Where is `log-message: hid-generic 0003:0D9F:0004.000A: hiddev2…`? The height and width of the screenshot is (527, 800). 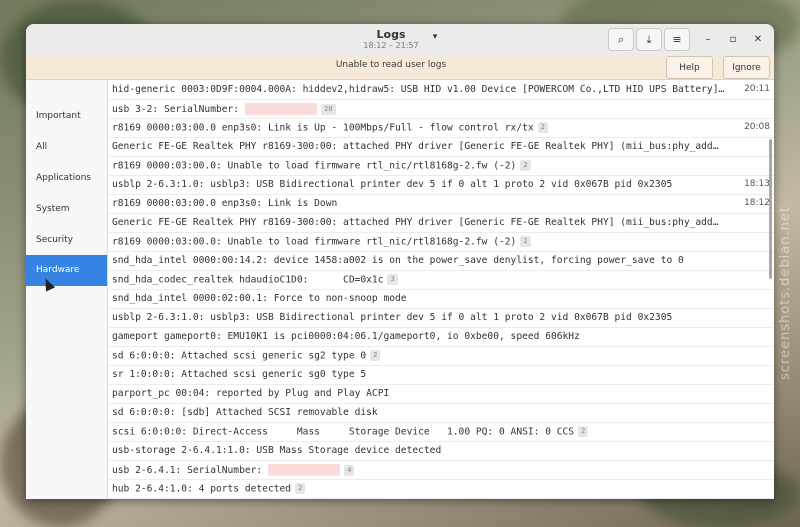 log-message: hid-generic 0003:0D9F:0004.000A: hiddev2… is located at coordinates (418, 89).